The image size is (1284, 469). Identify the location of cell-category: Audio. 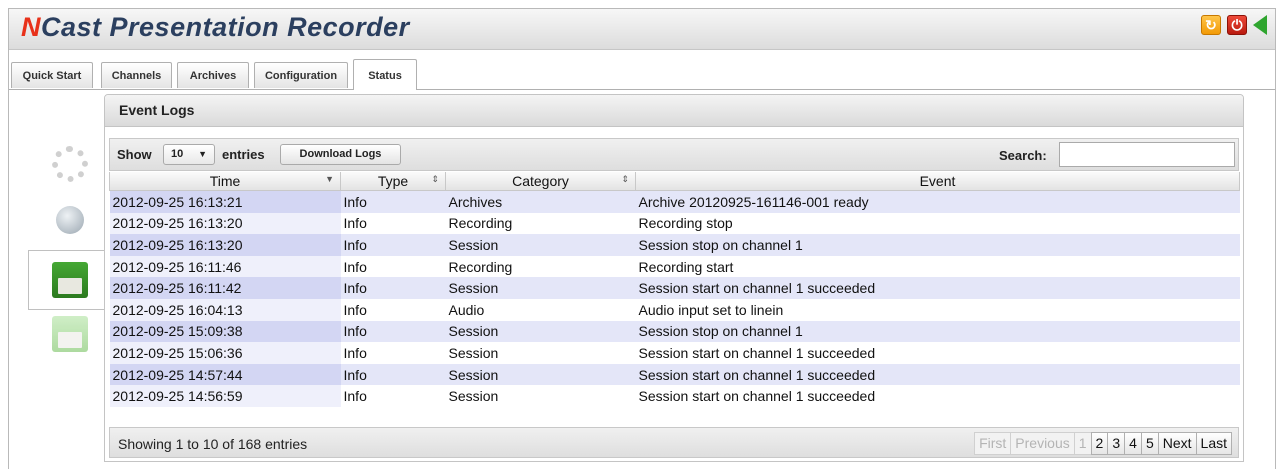
(540, 309).